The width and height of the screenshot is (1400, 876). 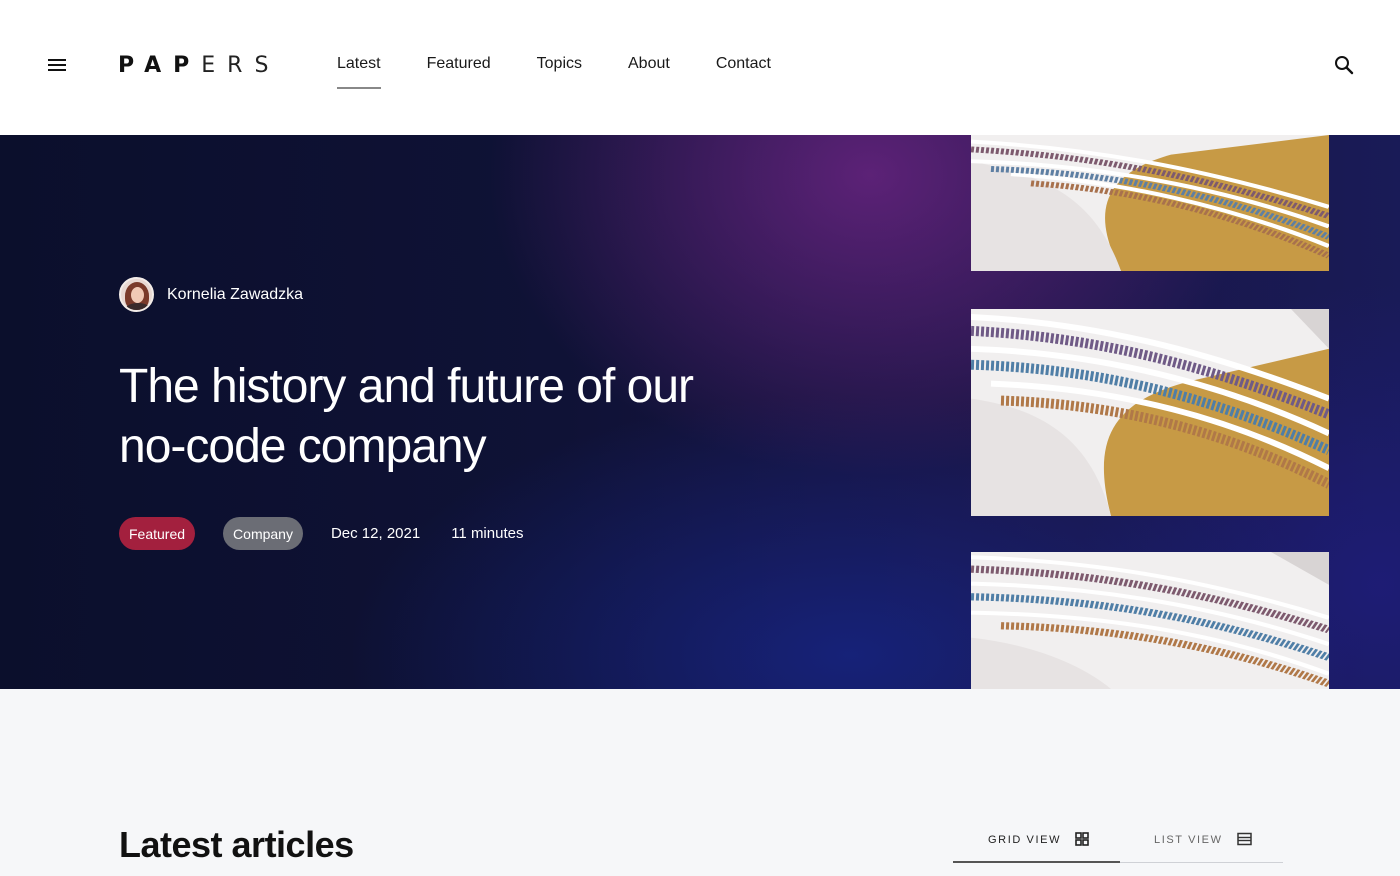 I want to click on company-badge: Company, so click(x=263, y=533).